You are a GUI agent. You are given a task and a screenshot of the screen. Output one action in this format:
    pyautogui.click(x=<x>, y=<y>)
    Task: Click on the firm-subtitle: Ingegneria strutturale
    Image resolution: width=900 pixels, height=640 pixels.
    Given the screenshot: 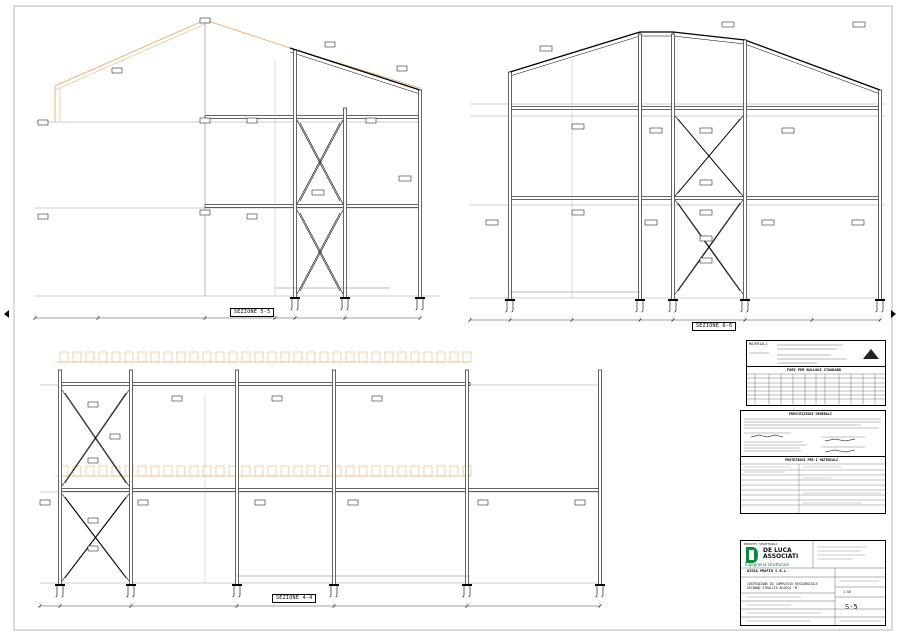 What is the action you would take?
    pyautogui.click(x=767, y=564)
    